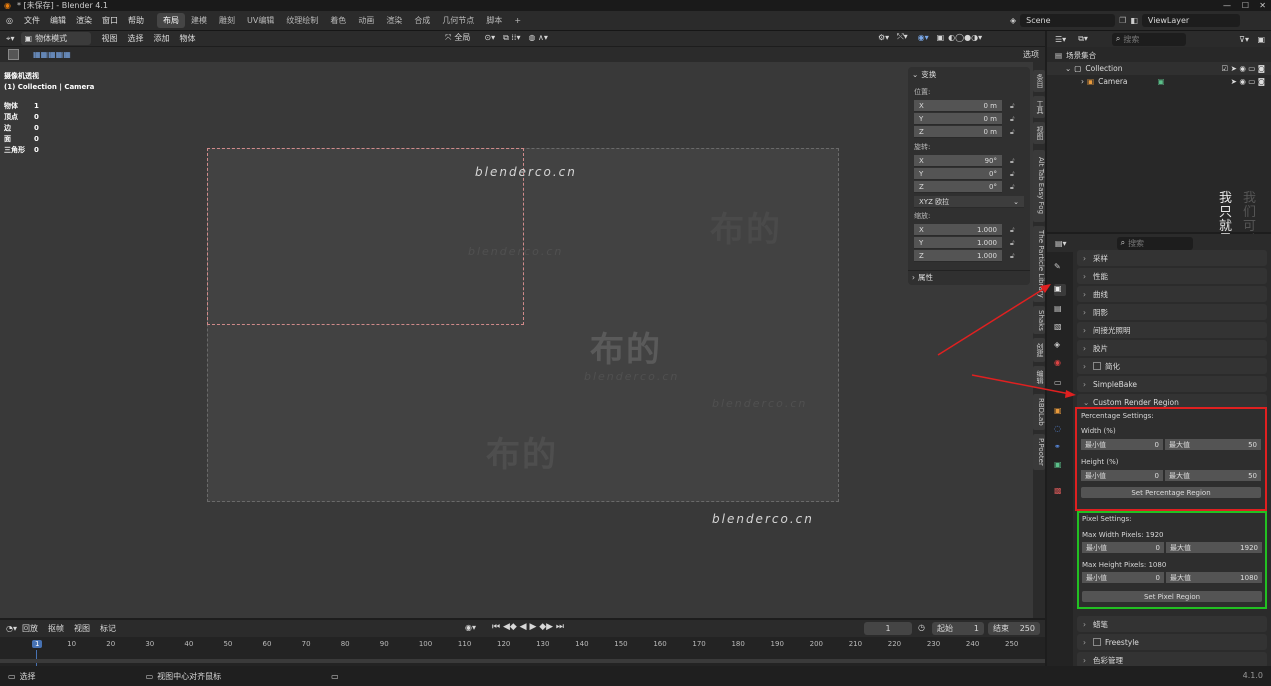  I want to click on physics-icon: ◌, so click(1060, 430).